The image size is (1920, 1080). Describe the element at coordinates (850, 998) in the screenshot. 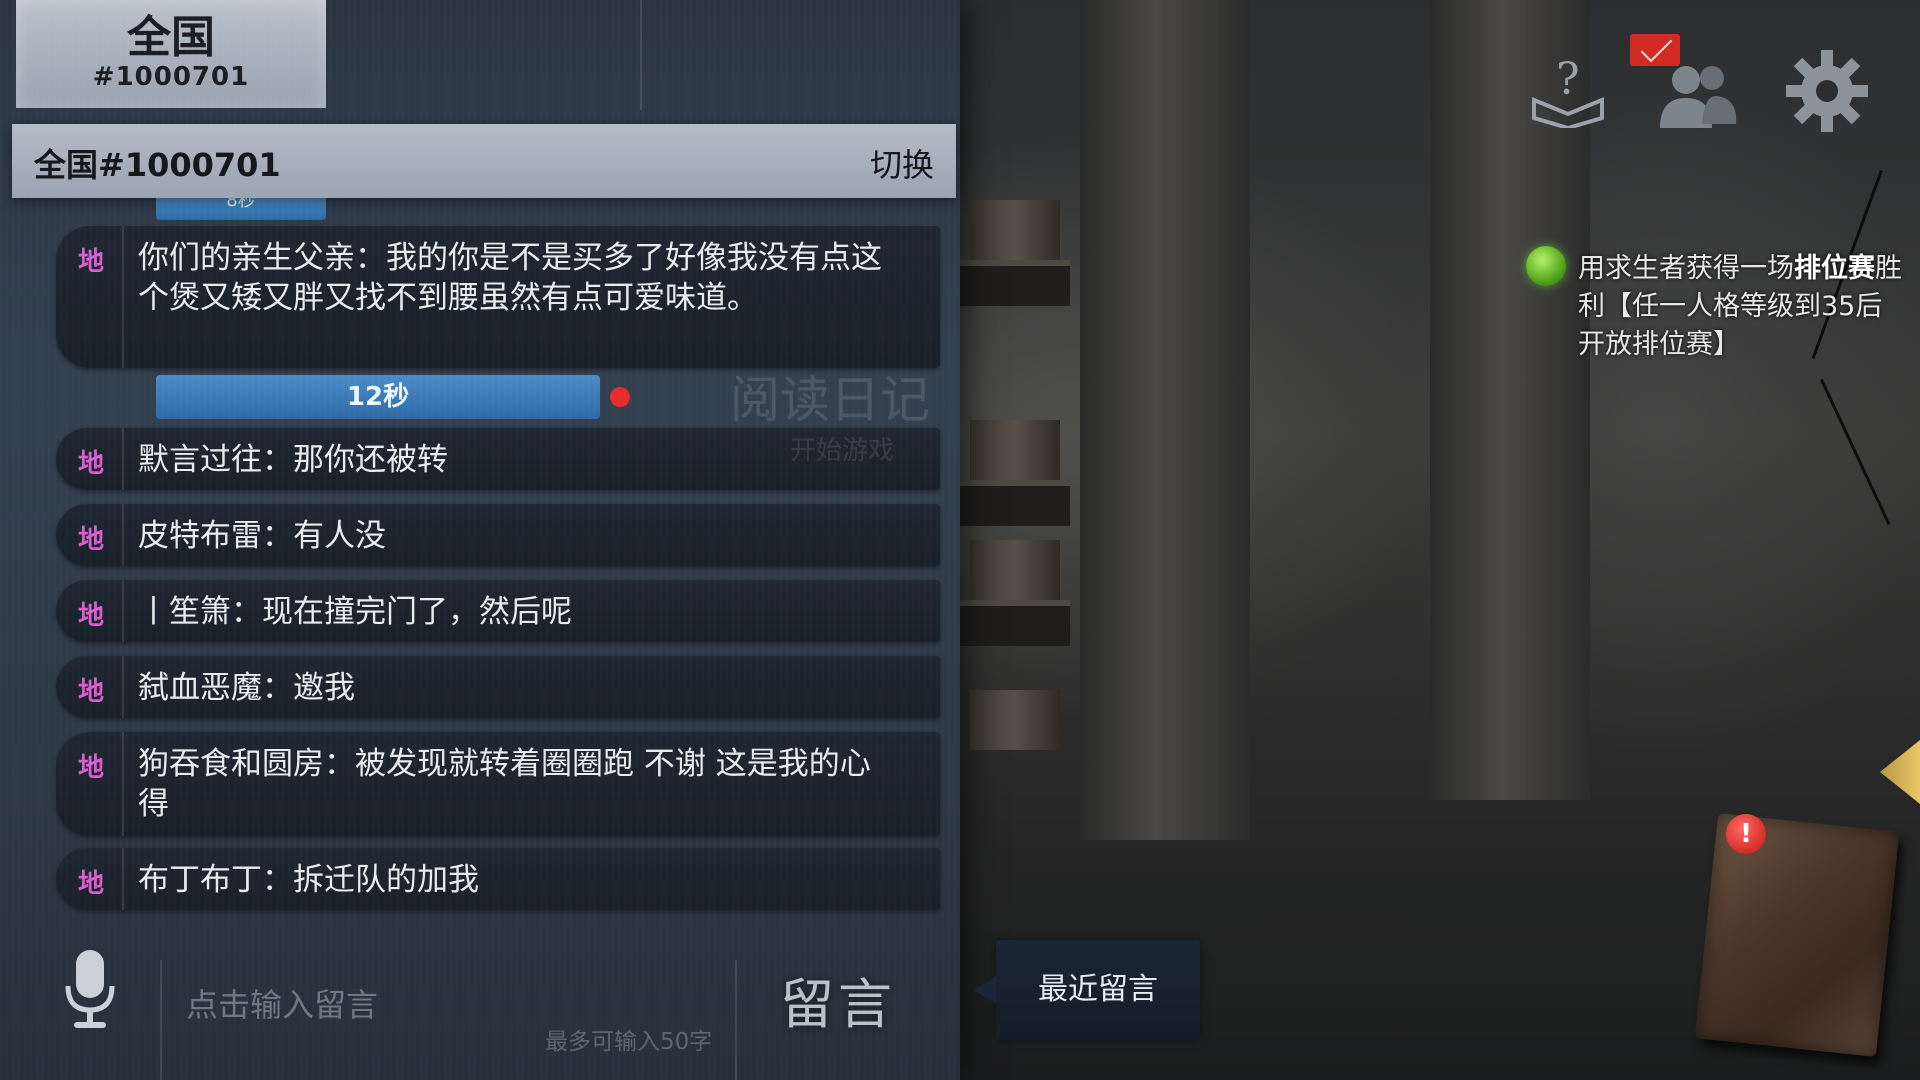

I see `post-message-button: 留言` at that location.